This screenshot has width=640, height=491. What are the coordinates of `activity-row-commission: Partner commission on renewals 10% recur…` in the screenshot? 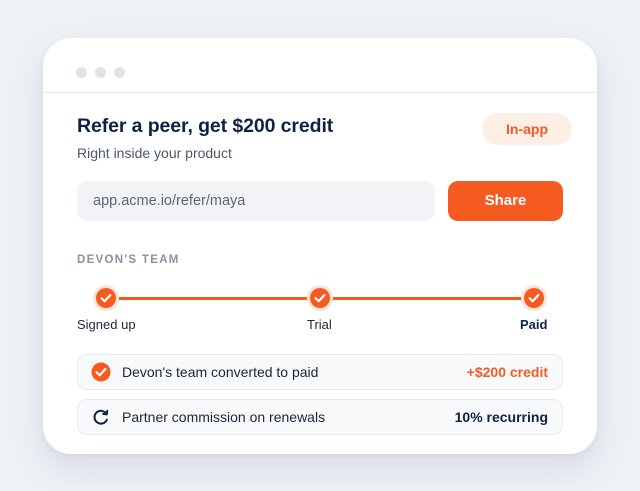 It's located at (320, 417).